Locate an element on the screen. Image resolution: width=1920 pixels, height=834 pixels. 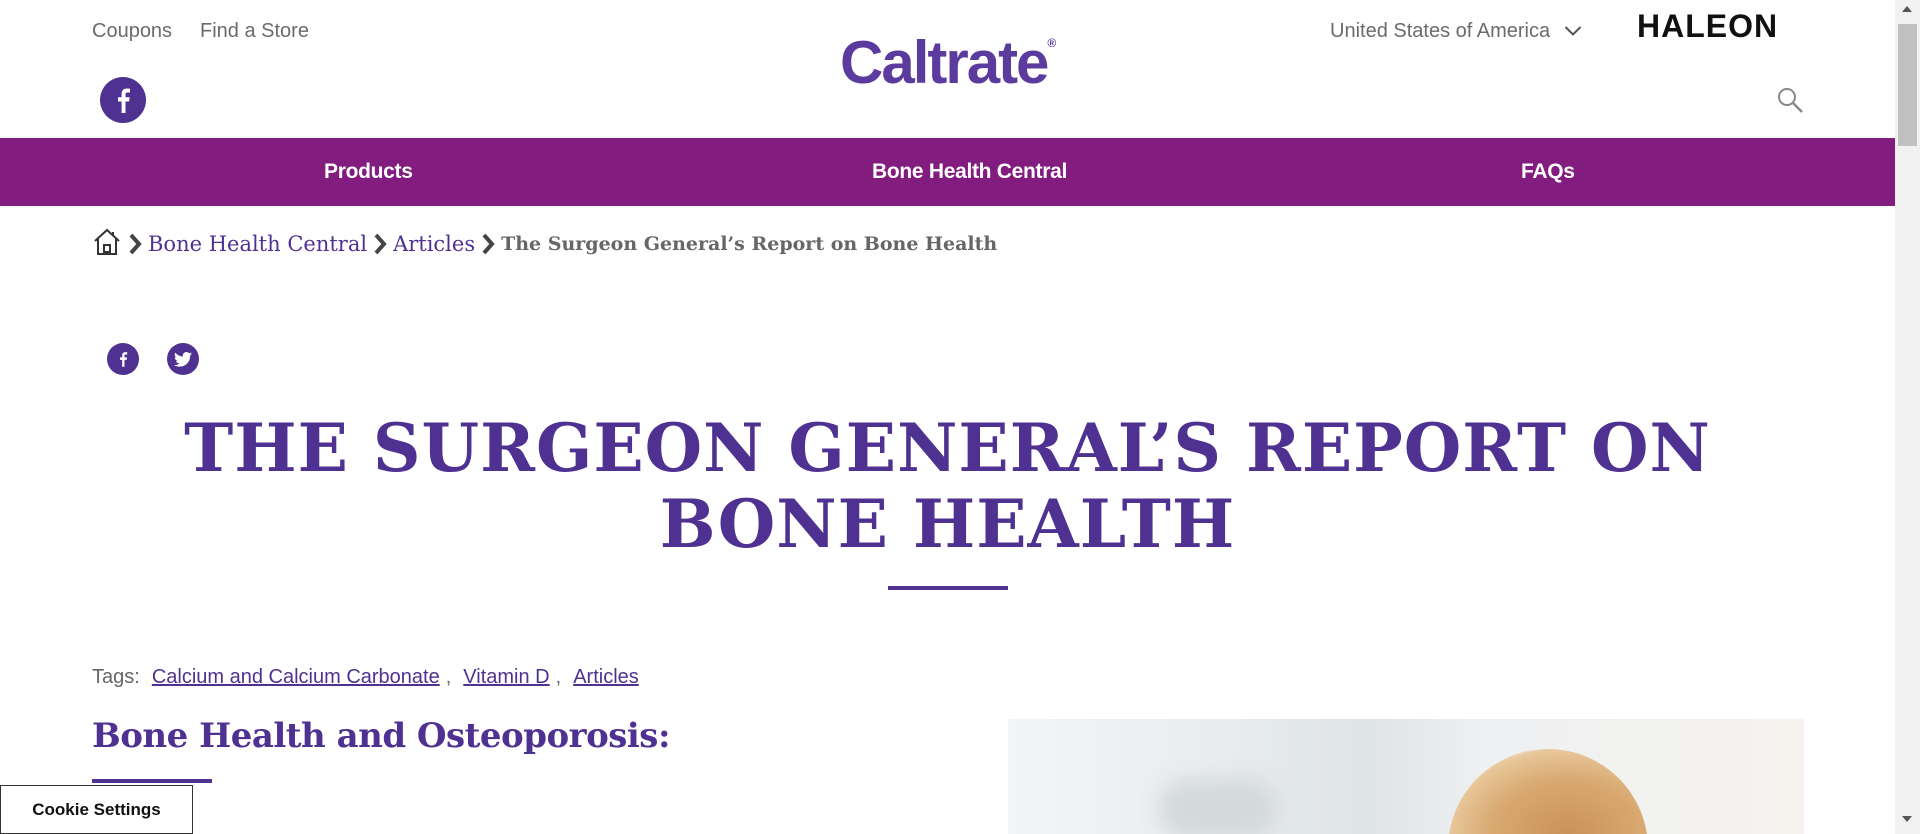
article-image is located at coordinates (1406, 776).